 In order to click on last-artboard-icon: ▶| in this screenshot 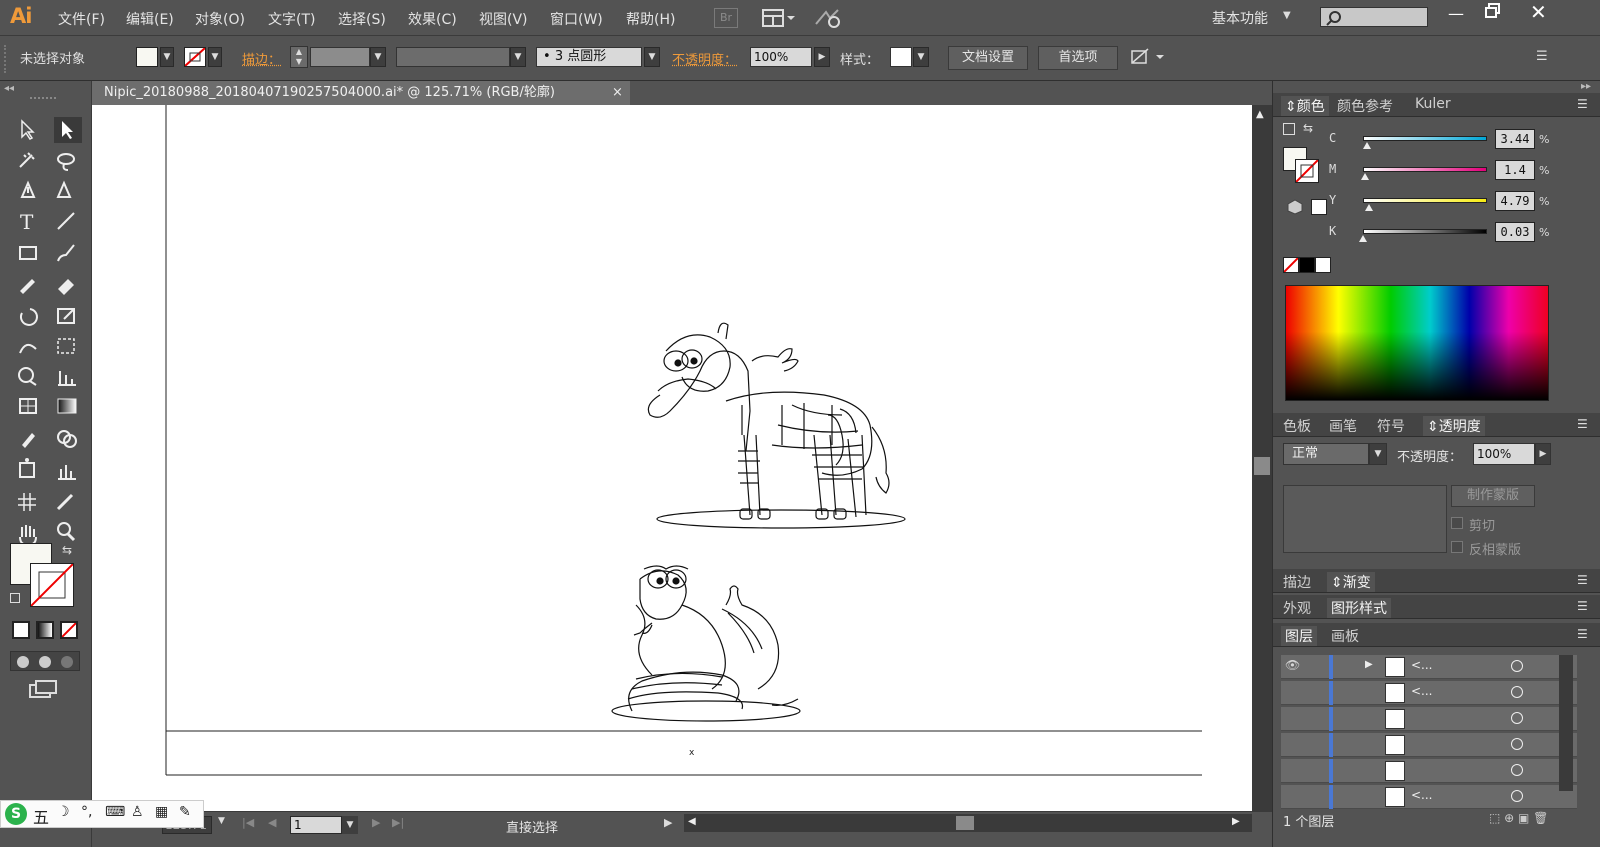, I will do `click(398, 822)`.